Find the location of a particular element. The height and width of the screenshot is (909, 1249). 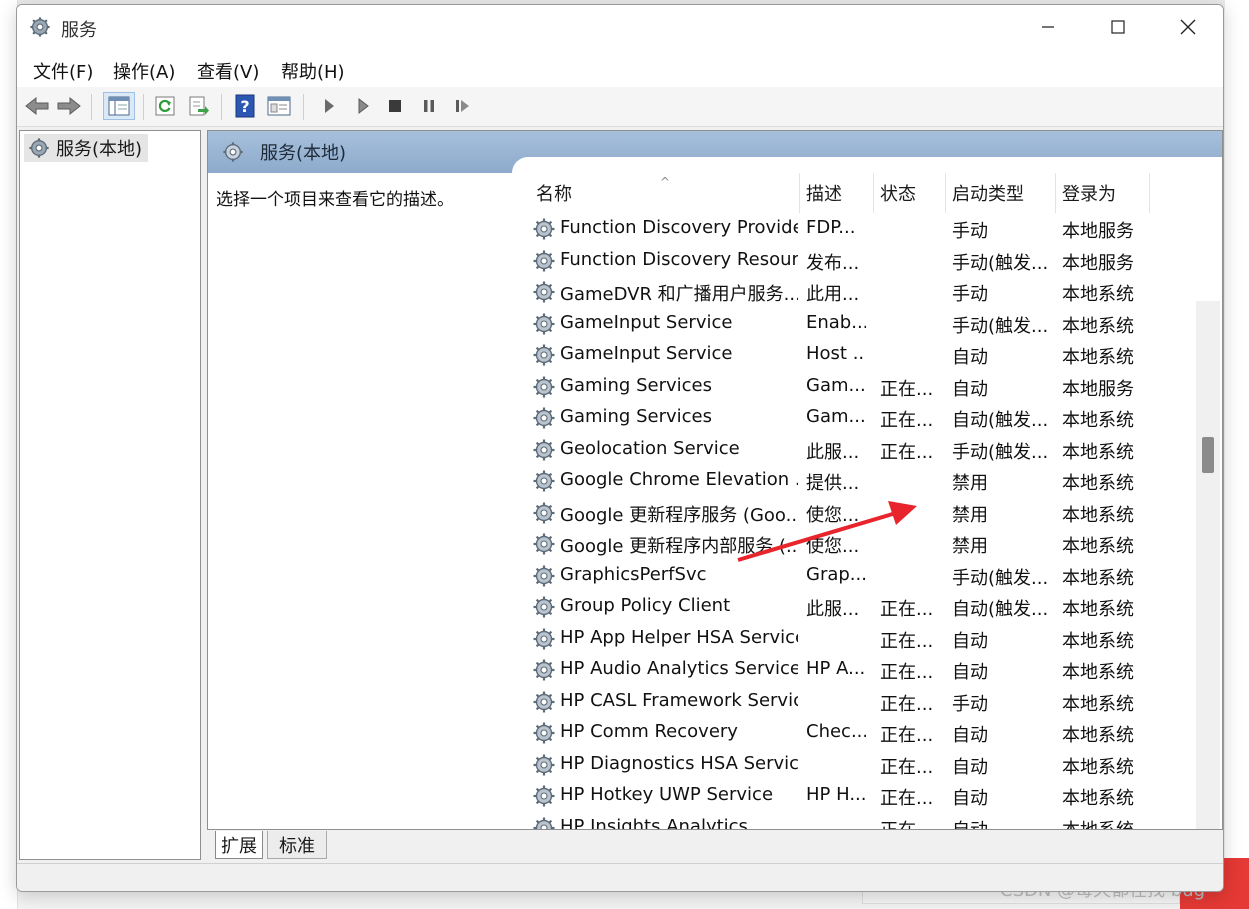

minimize-button is located at coordinates (1048, 27).